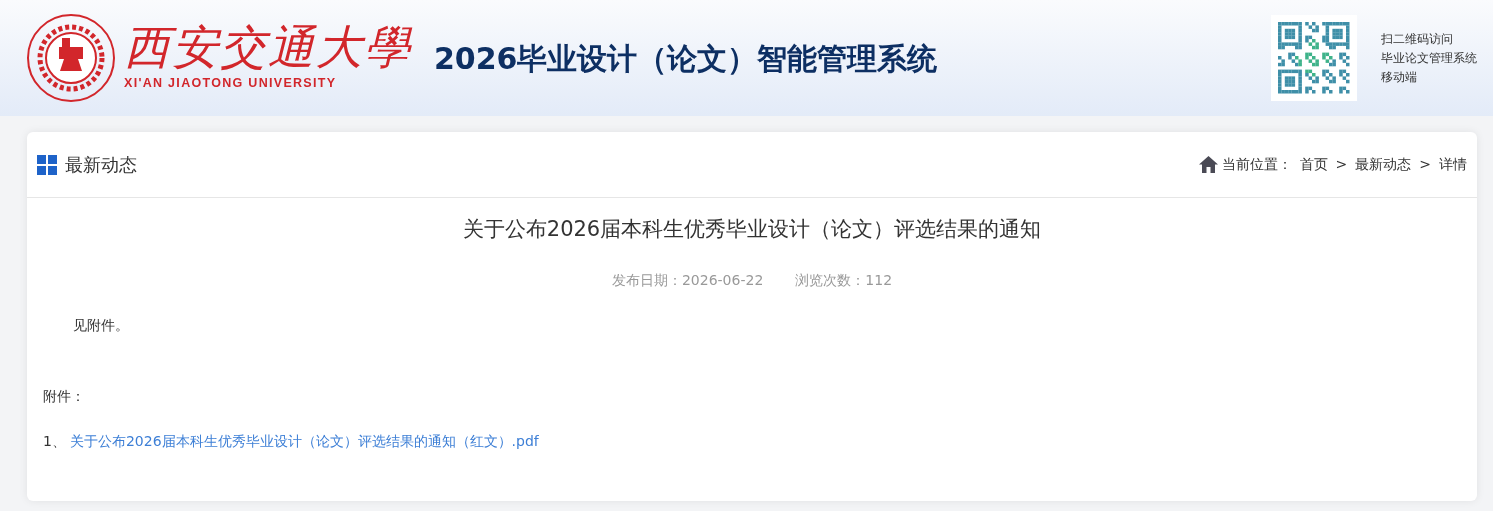 The height and width of the screenshot is (511, 1493). I want to click on article-title: 关于公布2026届本科生优秀毕业设计（论文）评选结果的通知, so click(752, 229).